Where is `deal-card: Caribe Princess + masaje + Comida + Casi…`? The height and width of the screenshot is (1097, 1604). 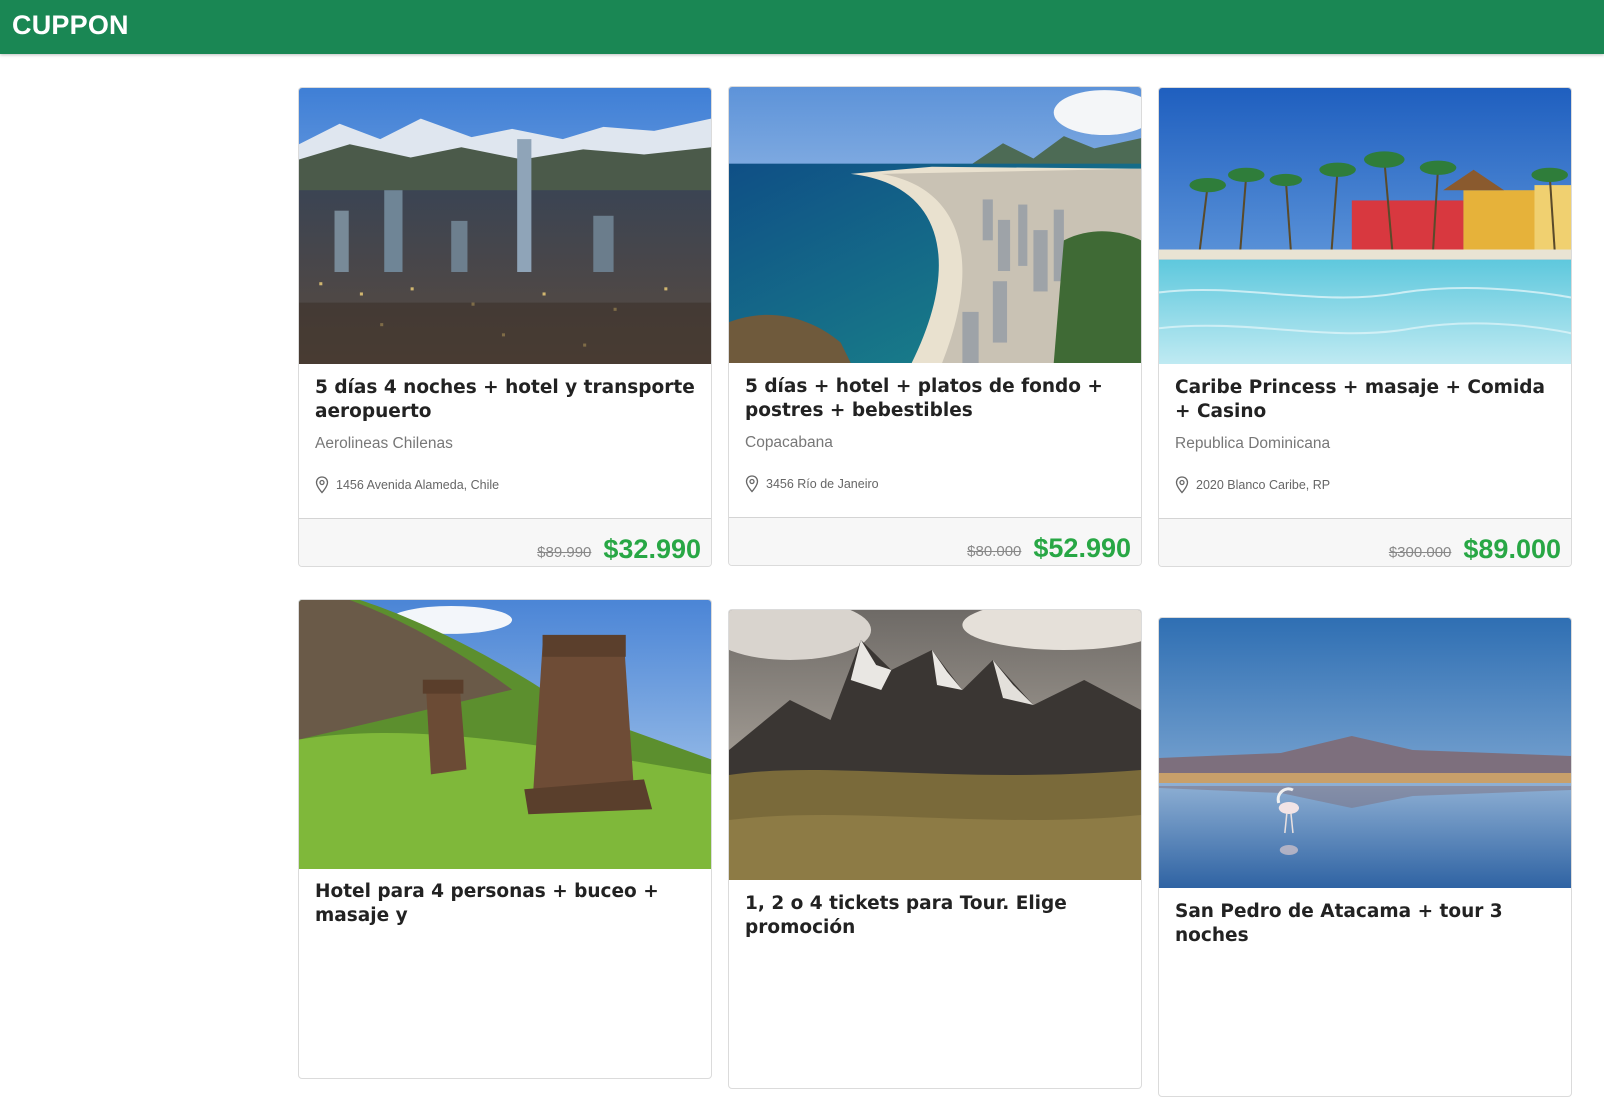
deal-card: Caribe Princess + masaje + Comida + Casi… is located at coordinates (1365, 327).